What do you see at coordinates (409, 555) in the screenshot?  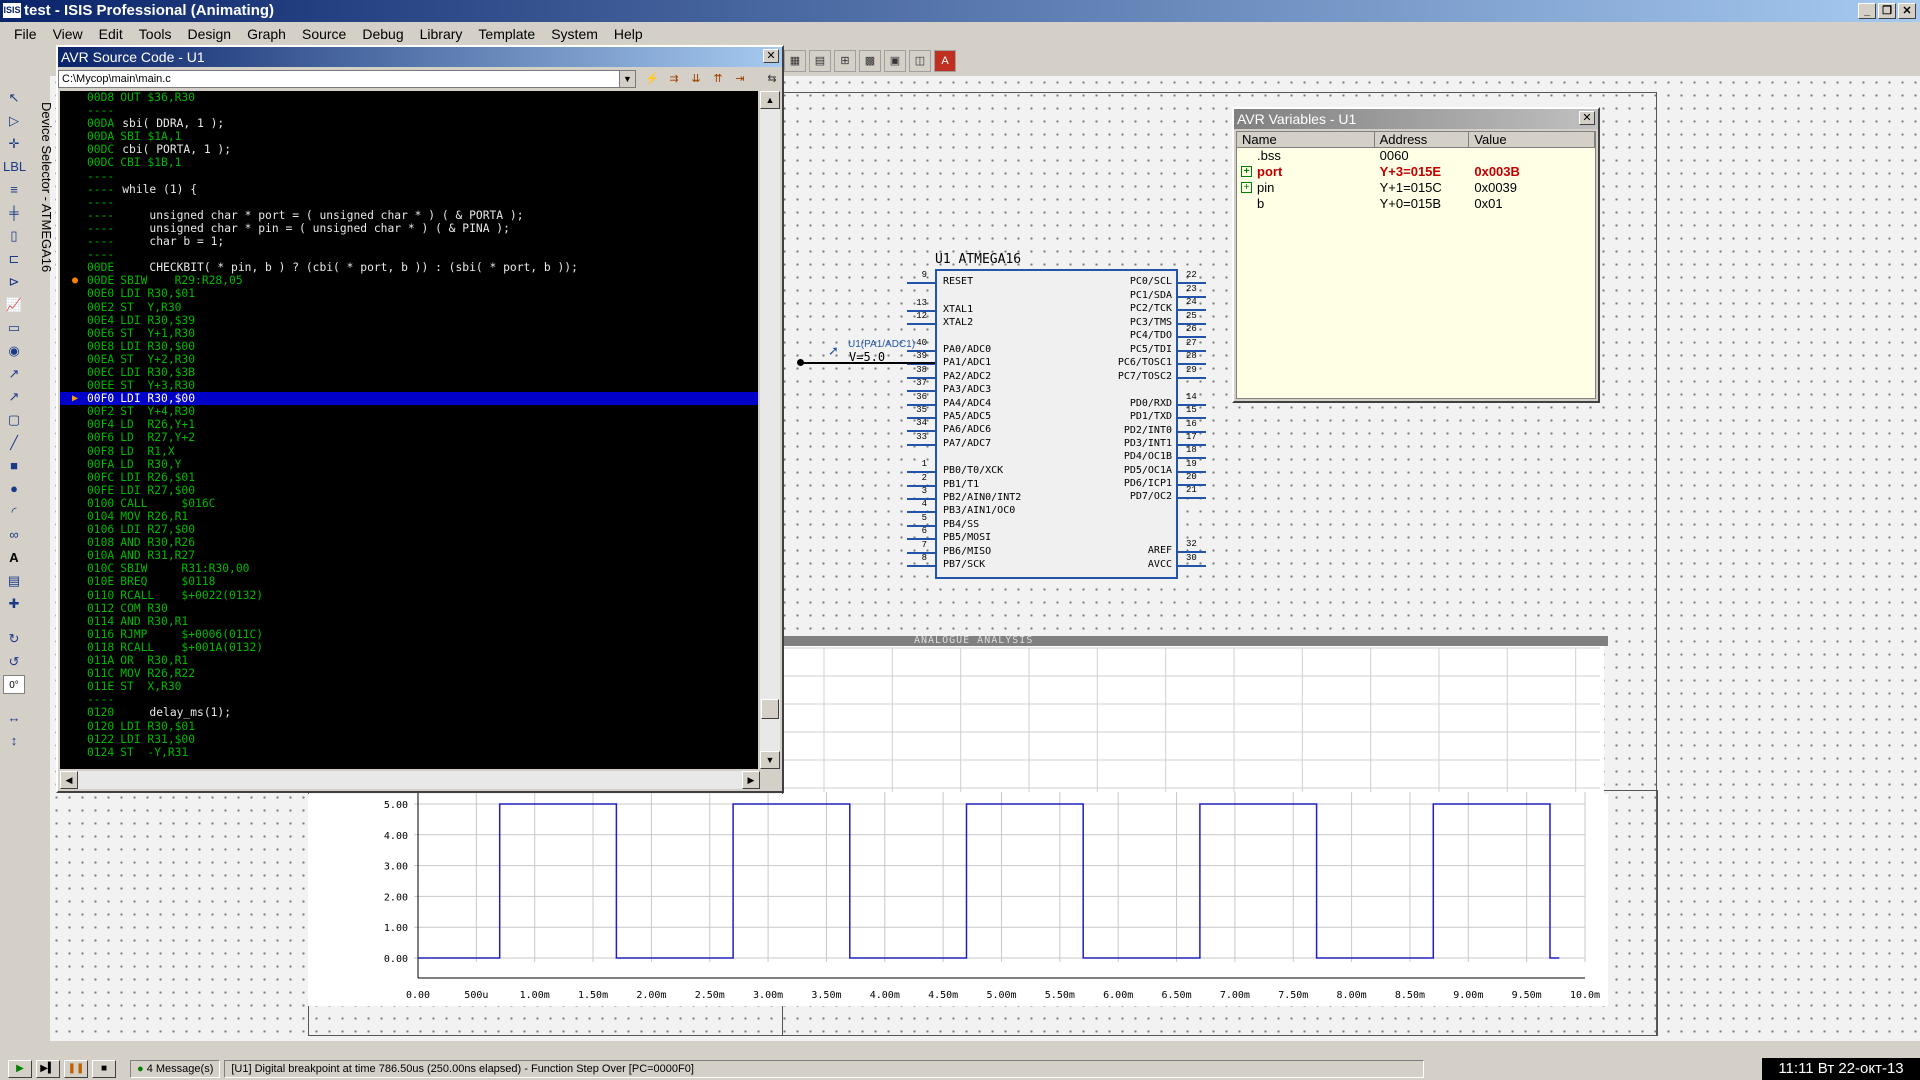 I see `source-line: 010A AND R31,R27` at bounding box center [409, 555].